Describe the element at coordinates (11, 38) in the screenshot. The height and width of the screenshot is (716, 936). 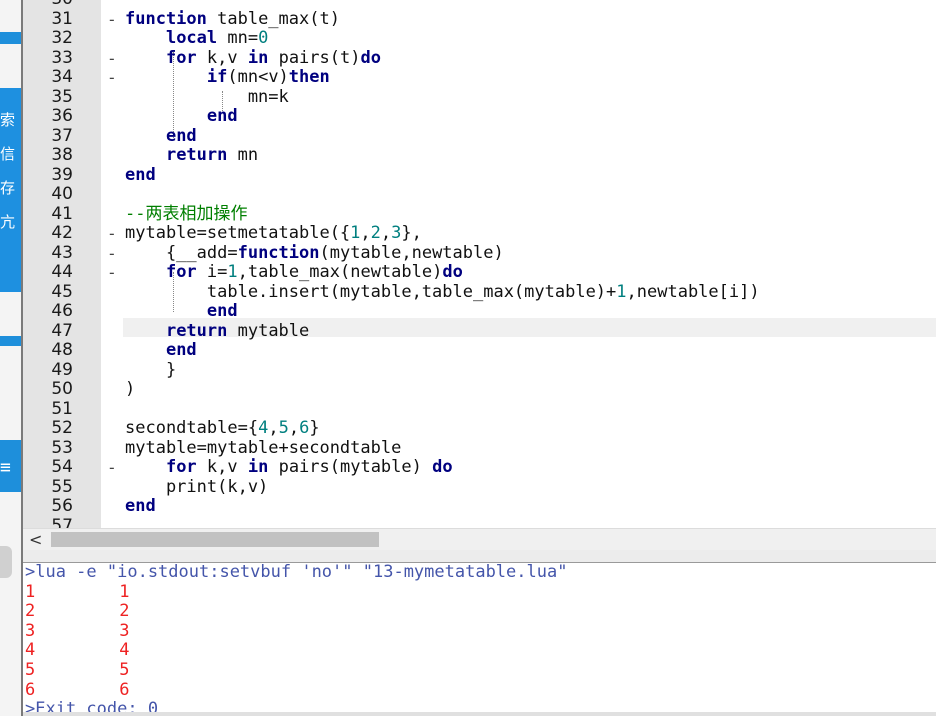
I see `background-bar` at that location.